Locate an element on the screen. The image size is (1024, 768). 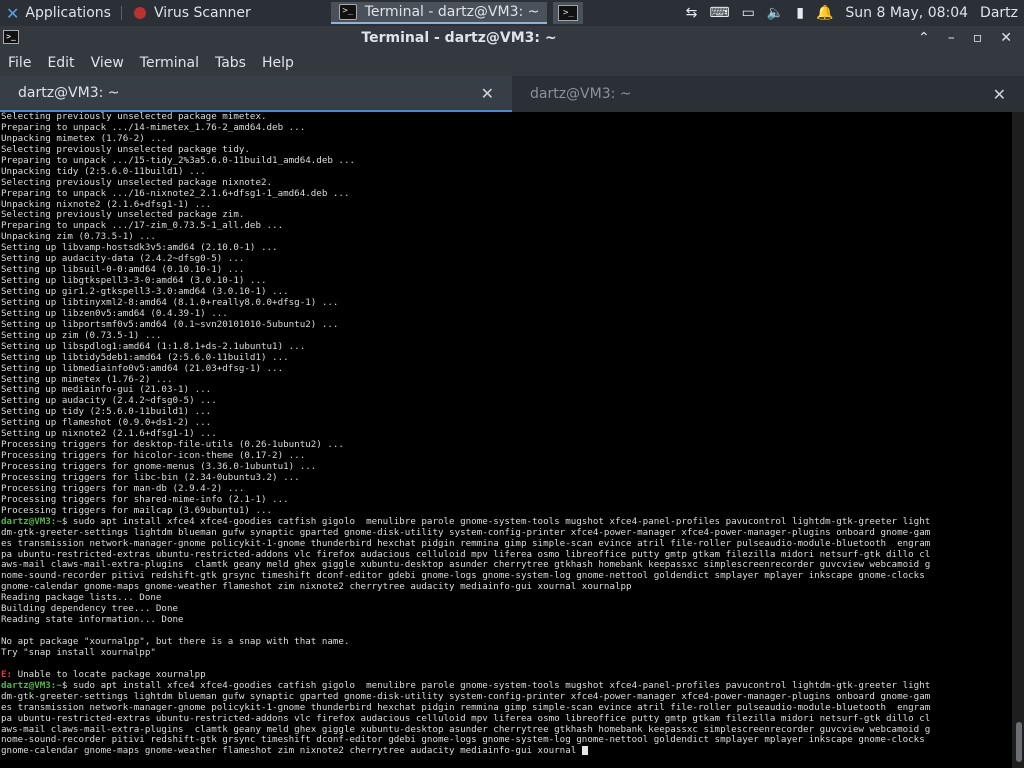
task-label: Virus Scanner is located at coordinates (202, 13).